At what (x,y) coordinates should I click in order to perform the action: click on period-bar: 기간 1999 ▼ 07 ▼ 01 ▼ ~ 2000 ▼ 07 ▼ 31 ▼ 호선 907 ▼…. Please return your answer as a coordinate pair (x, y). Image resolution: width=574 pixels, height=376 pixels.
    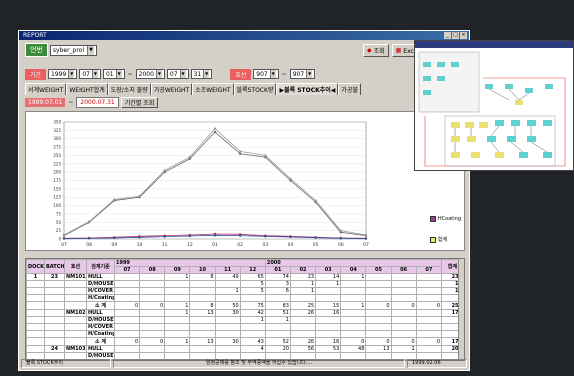
    Looking at the image, I should click on (245, 74).